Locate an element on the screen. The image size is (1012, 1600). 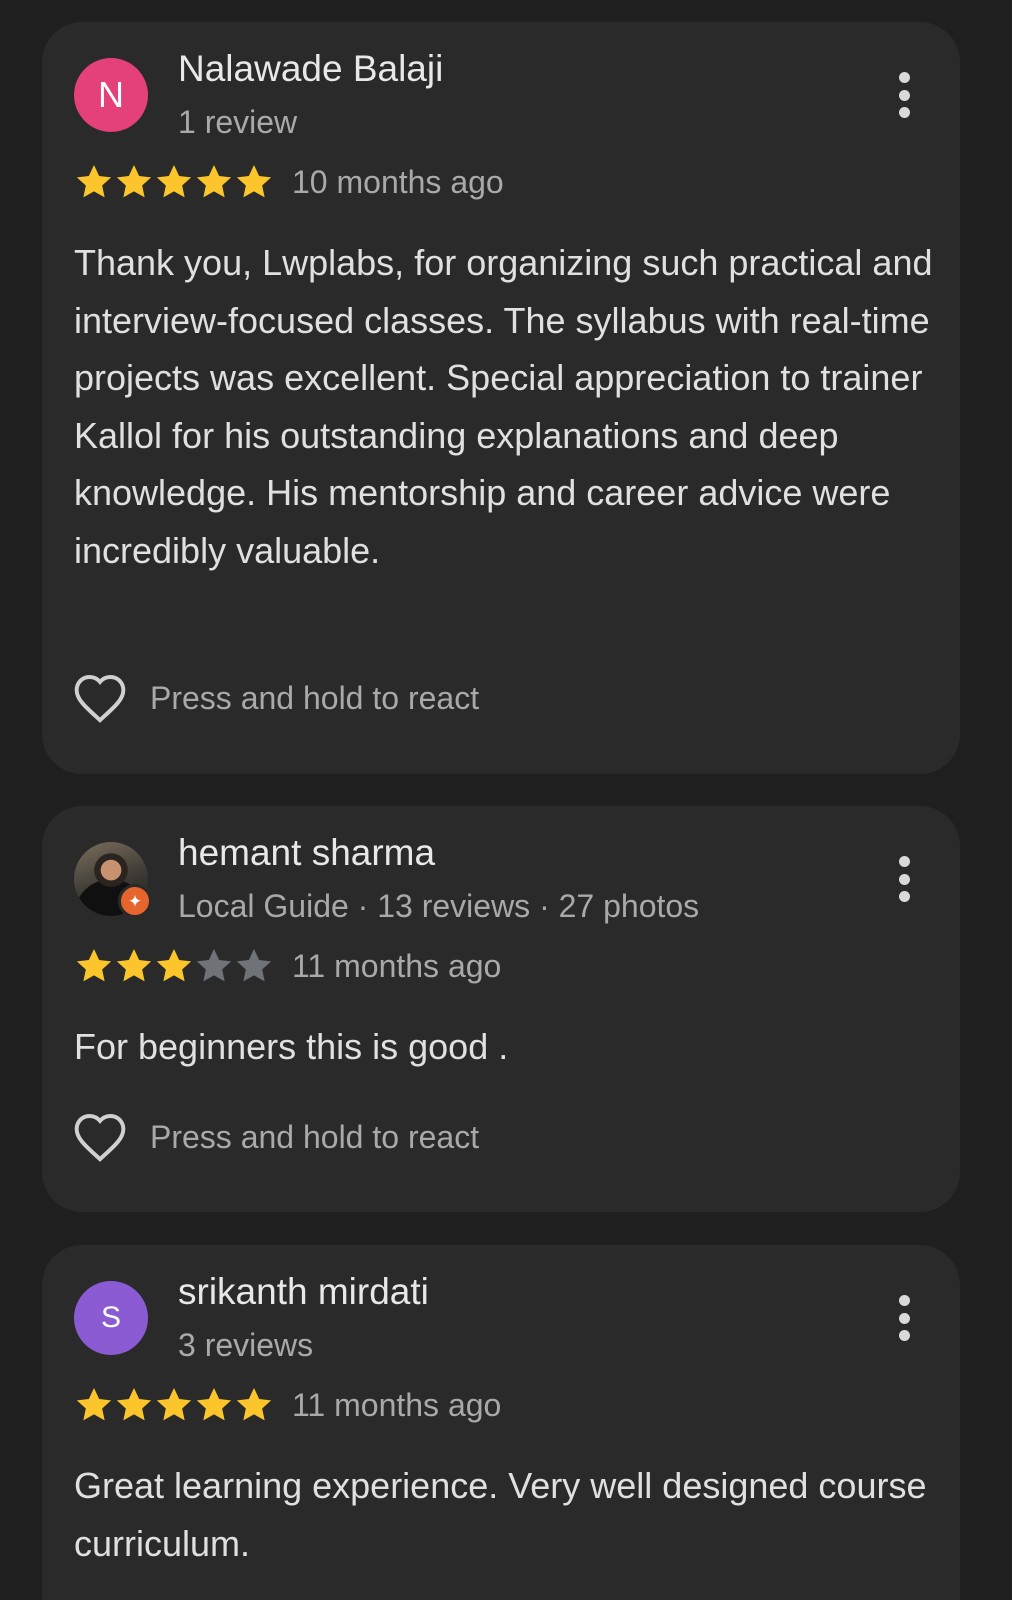
review-text: For beginners this is good . is located at coordinates (291, 1046).